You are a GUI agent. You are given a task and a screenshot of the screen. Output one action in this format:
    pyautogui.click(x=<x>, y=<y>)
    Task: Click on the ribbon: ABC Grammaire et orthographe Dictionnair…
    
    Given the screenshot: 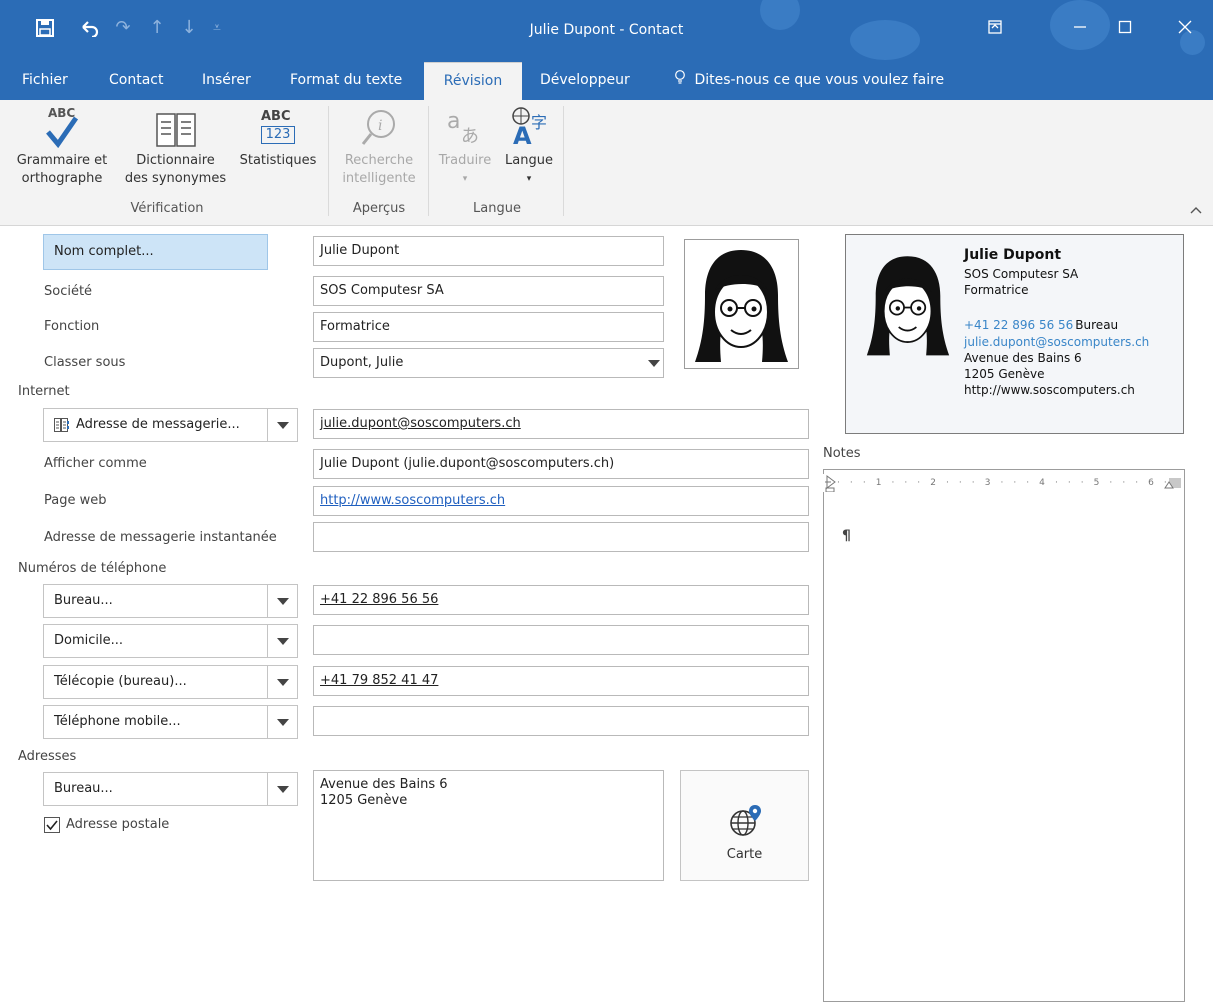 What is the action you would take?
    pyautogui.click(x=606, y=163)
    